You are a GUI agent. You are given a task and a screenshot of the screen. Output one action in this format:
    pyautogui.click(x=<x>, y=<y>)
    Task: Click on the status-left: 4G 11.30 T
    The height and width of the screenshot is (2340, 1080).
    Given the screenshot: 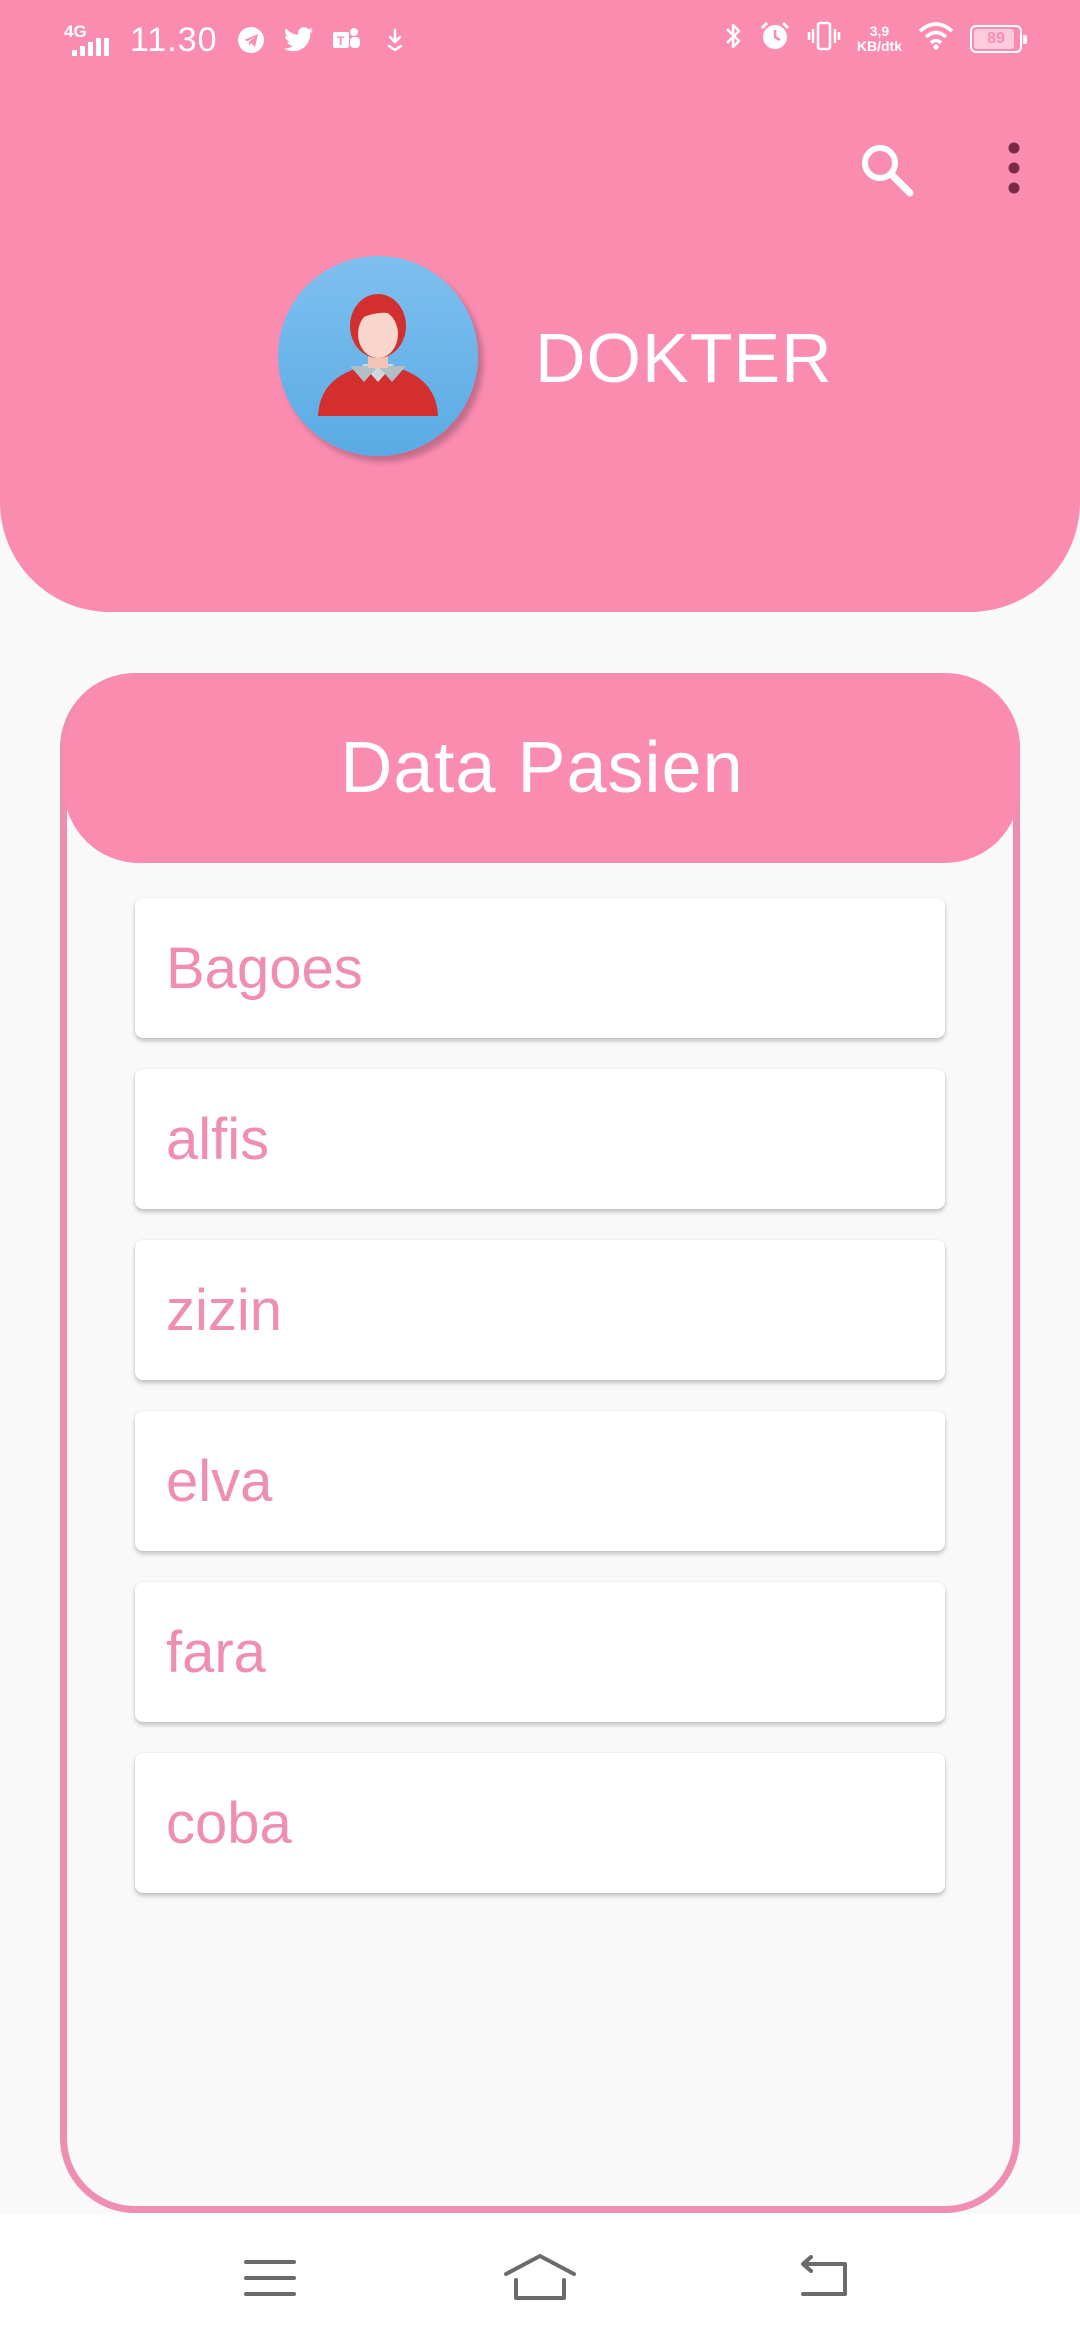 What is the action you would take?
    pyautogui.click(x=237, y=40)
    